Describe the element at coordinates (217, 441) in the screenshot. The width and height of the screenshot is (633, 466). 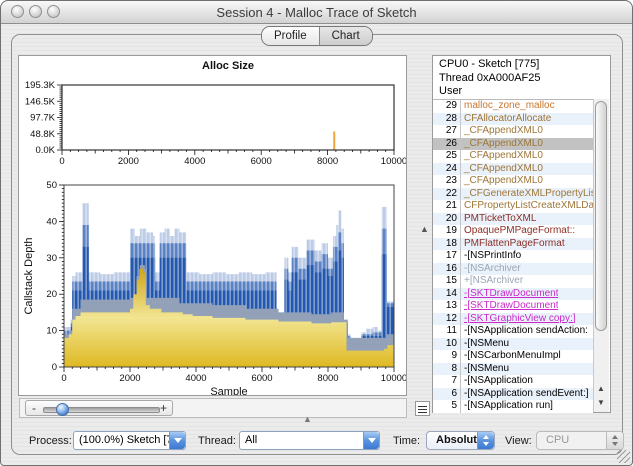
I see `thread-label: Thread:` at that location.